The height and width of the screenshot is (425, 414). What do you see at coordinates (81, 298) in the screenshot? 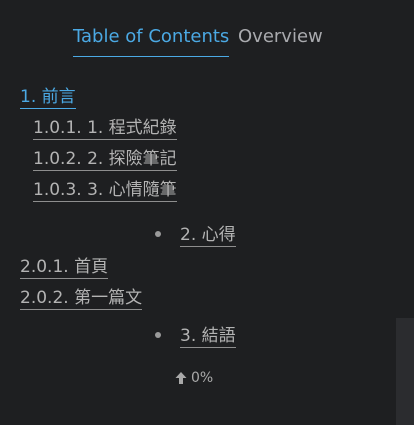
I see `toc-item-first-post: 2.0.2. 第一篇文` at bounding box center [81, 298].